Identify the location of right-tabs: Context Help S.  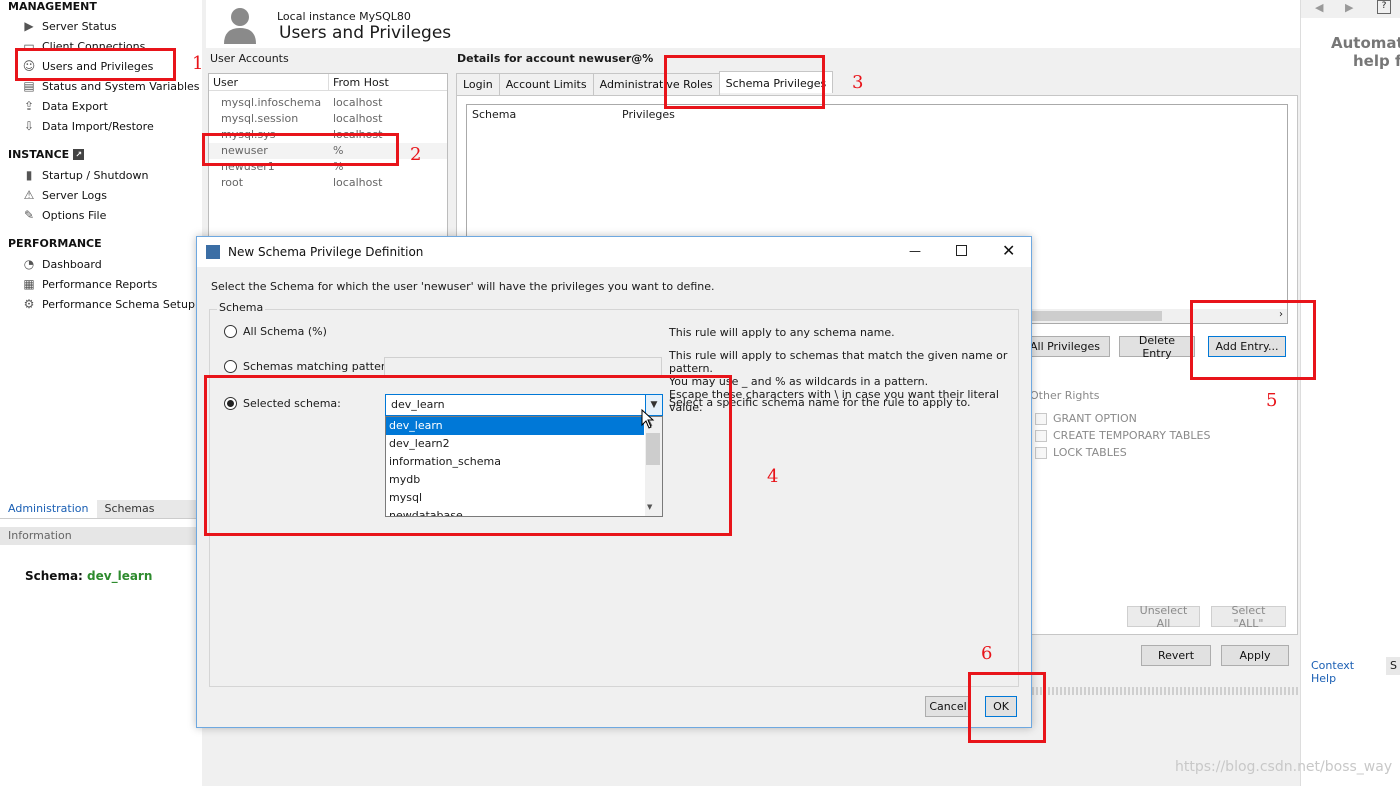
(1350, 671).